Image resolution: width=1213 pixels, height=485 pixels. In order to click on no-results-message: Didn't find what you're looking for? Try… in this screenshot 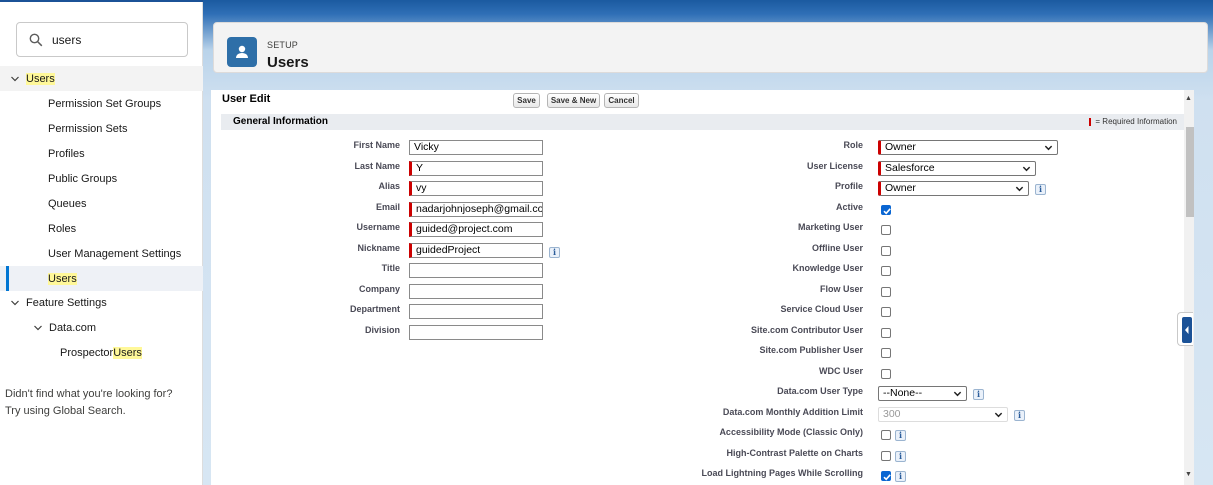, I will do `click(88, 403)`.